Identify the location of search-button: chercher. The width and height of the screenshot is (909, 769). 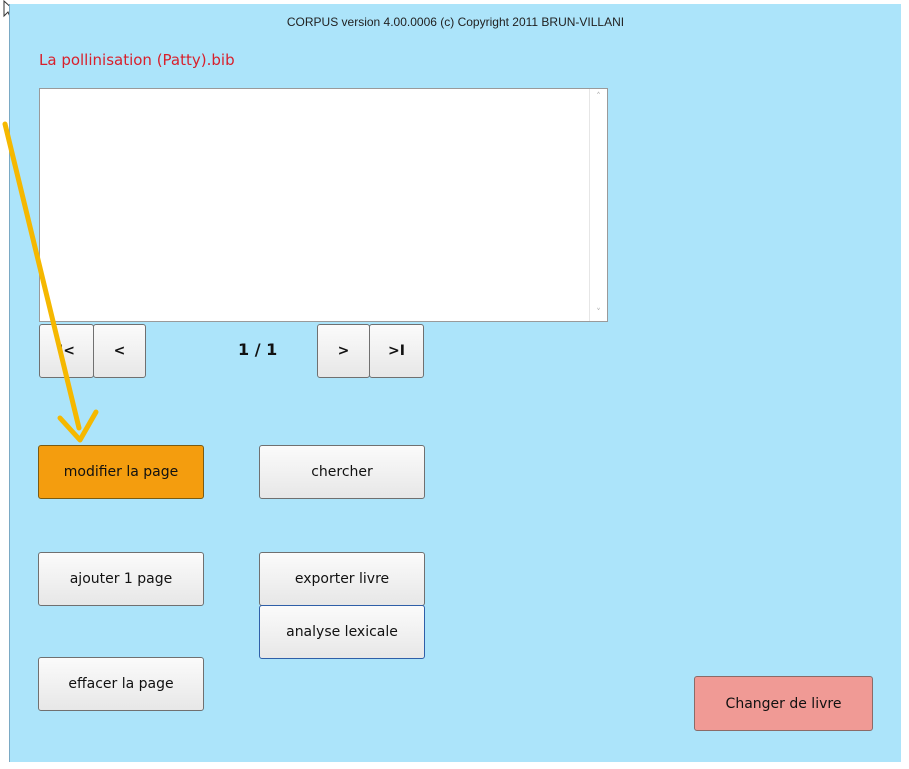
(342, 472).